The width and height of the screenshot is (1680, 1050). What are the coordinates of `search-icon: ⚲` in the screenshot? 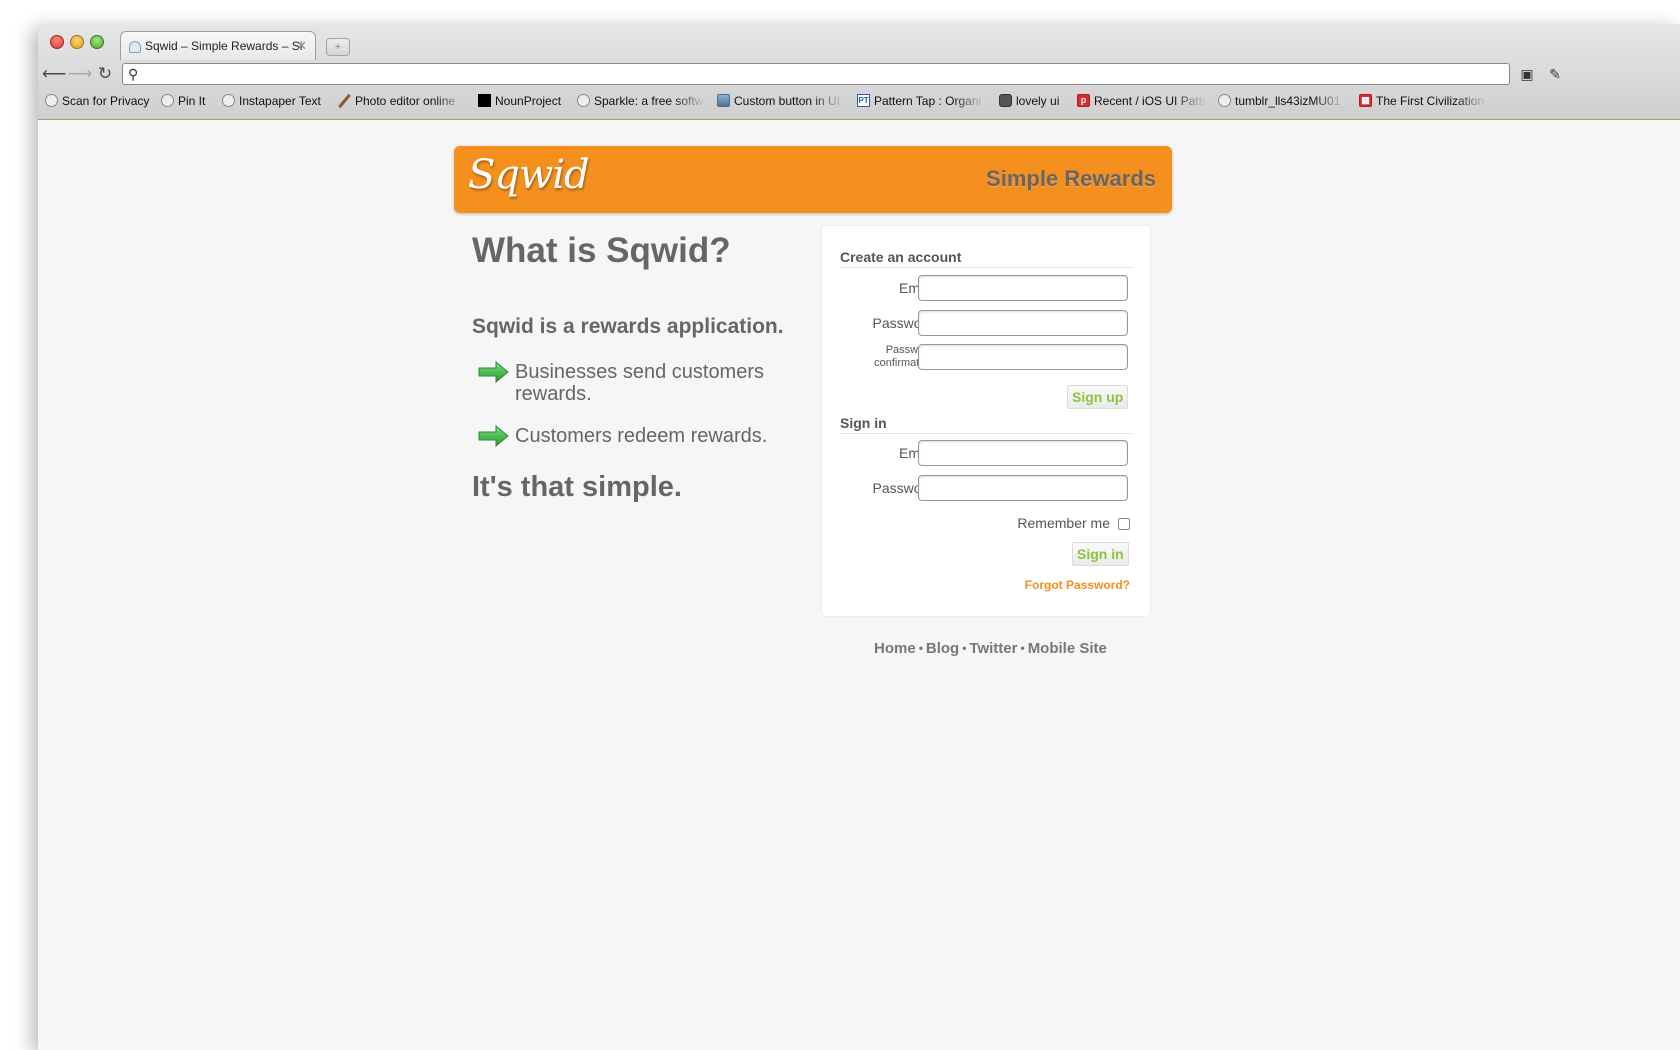 It's located at (133, 74).